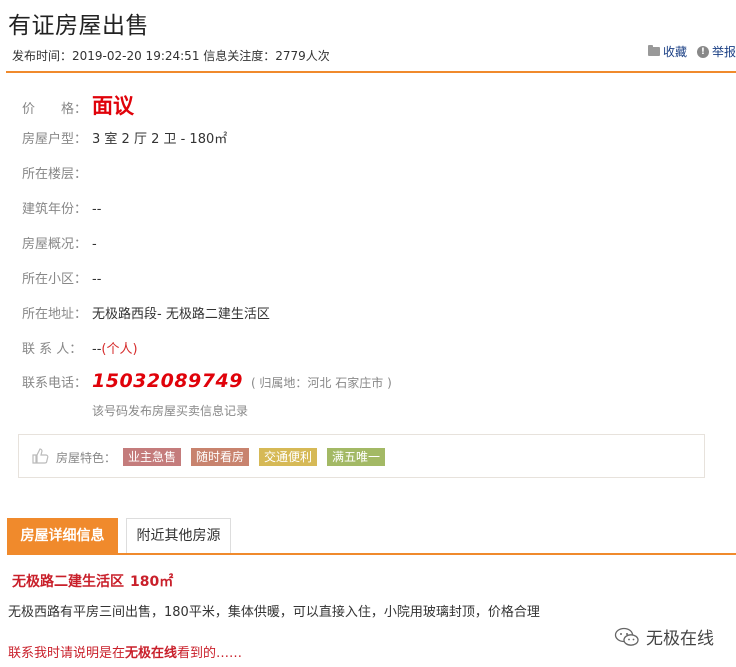 The height and width of the screenshot is (667, 736). I want to click on overview-row: 房屋概况： -, so click(59, 242).